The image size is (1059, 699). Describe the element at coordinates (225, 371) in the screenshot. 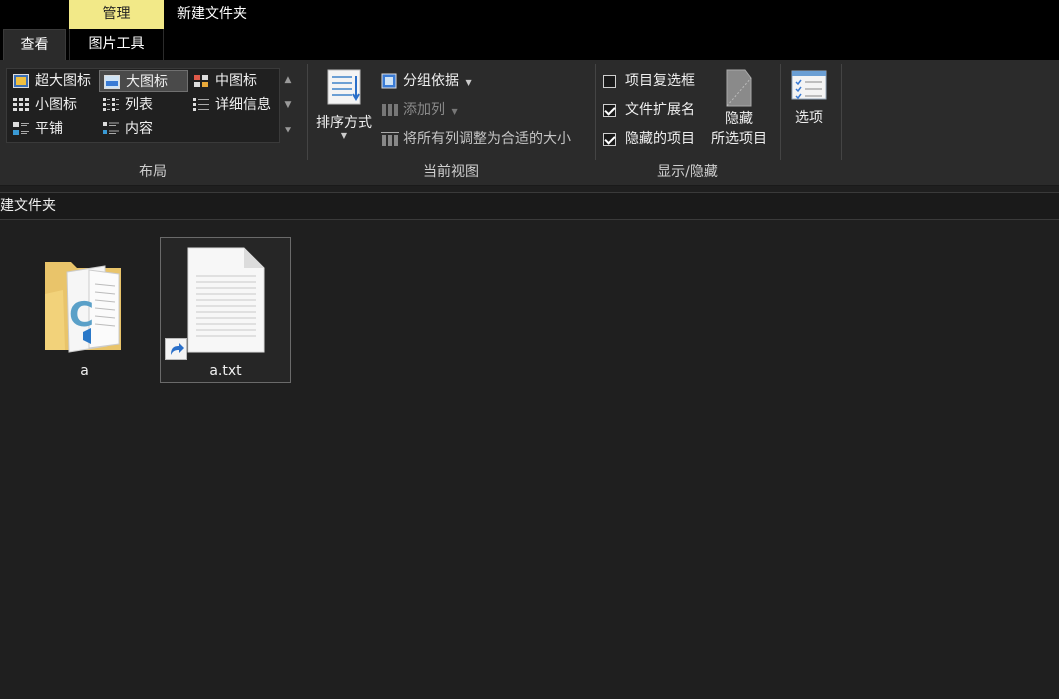

I see `file-name: a.txt` at that location.